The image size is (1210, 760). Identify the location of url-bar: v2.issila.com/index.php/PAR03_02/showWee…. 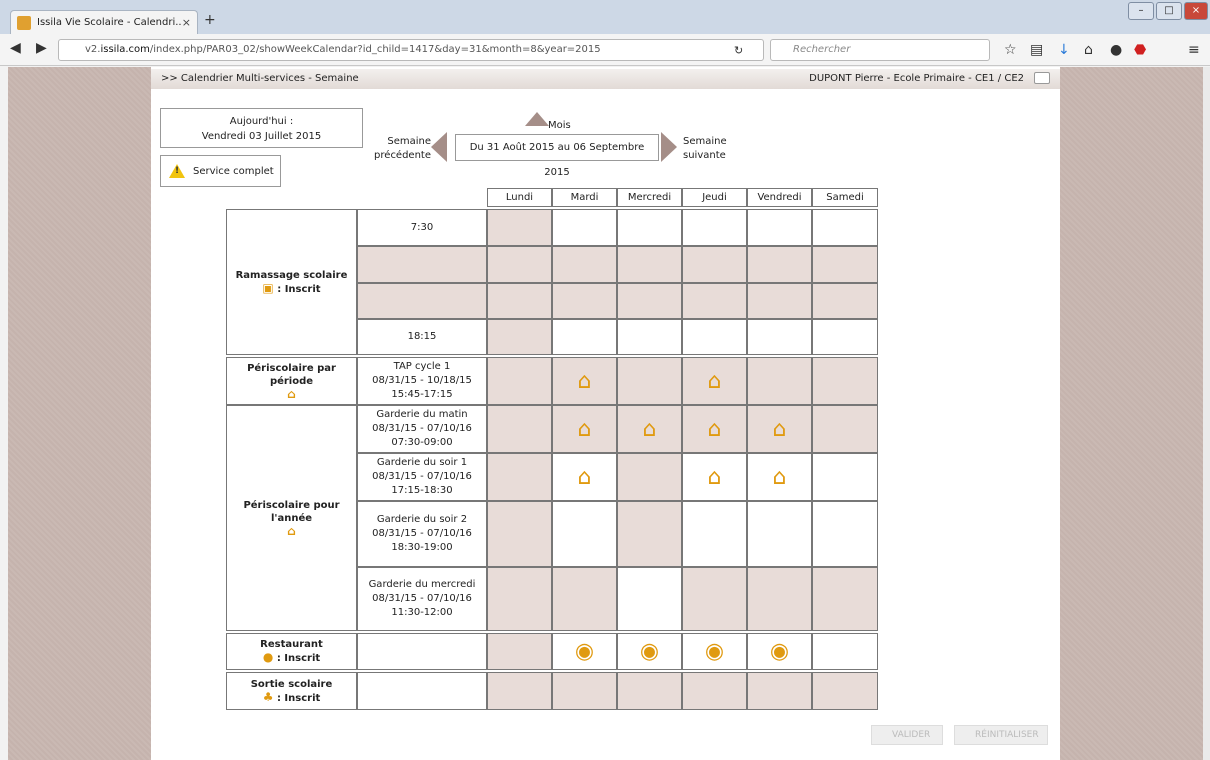
(411, 50).